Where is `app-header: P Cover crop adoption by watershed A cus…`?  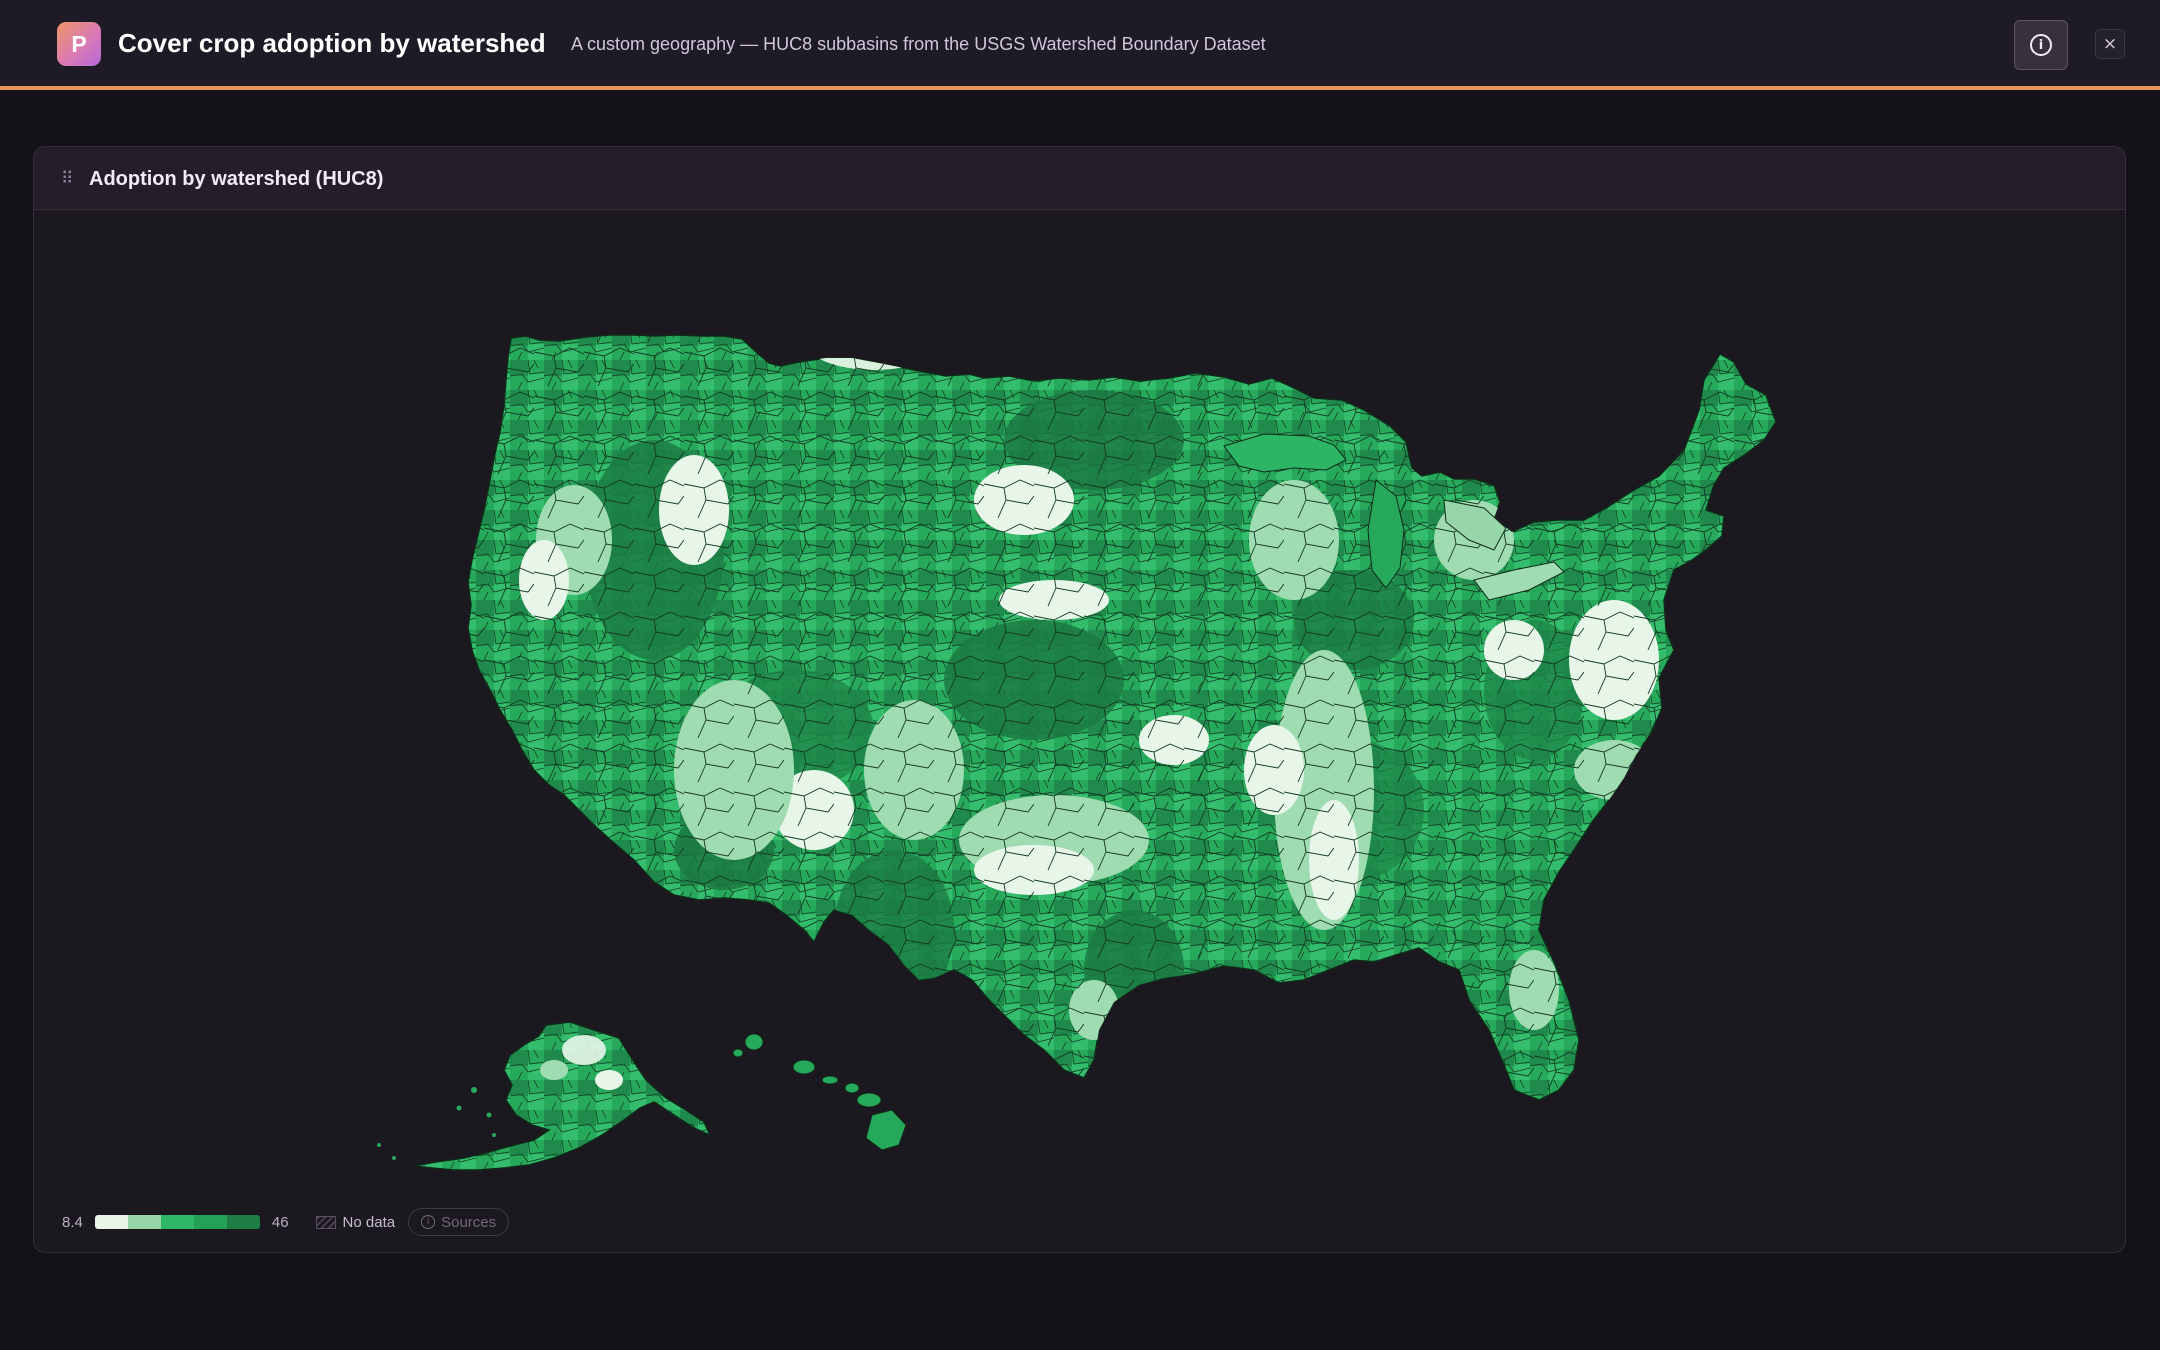 app-header: P Cover crop adoption by watershed A cus… is located at coordinates (1080, 45).